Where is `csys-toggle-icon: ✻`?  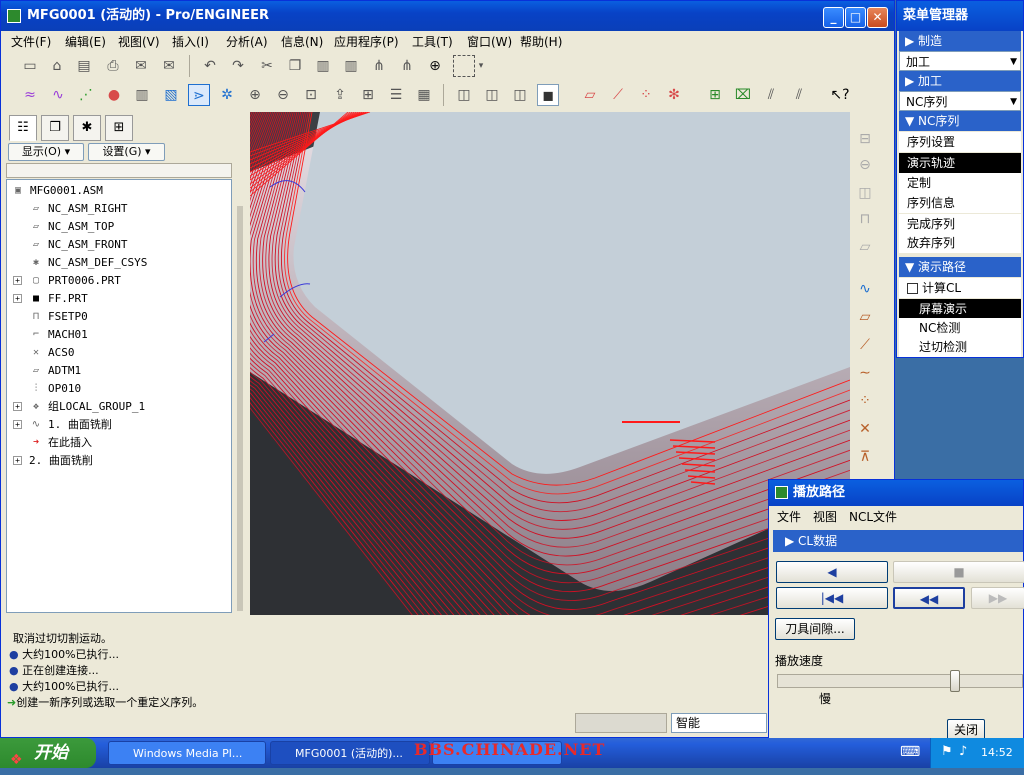
csys-toggle-icon: ✻ is located at coordinates (674, 95).